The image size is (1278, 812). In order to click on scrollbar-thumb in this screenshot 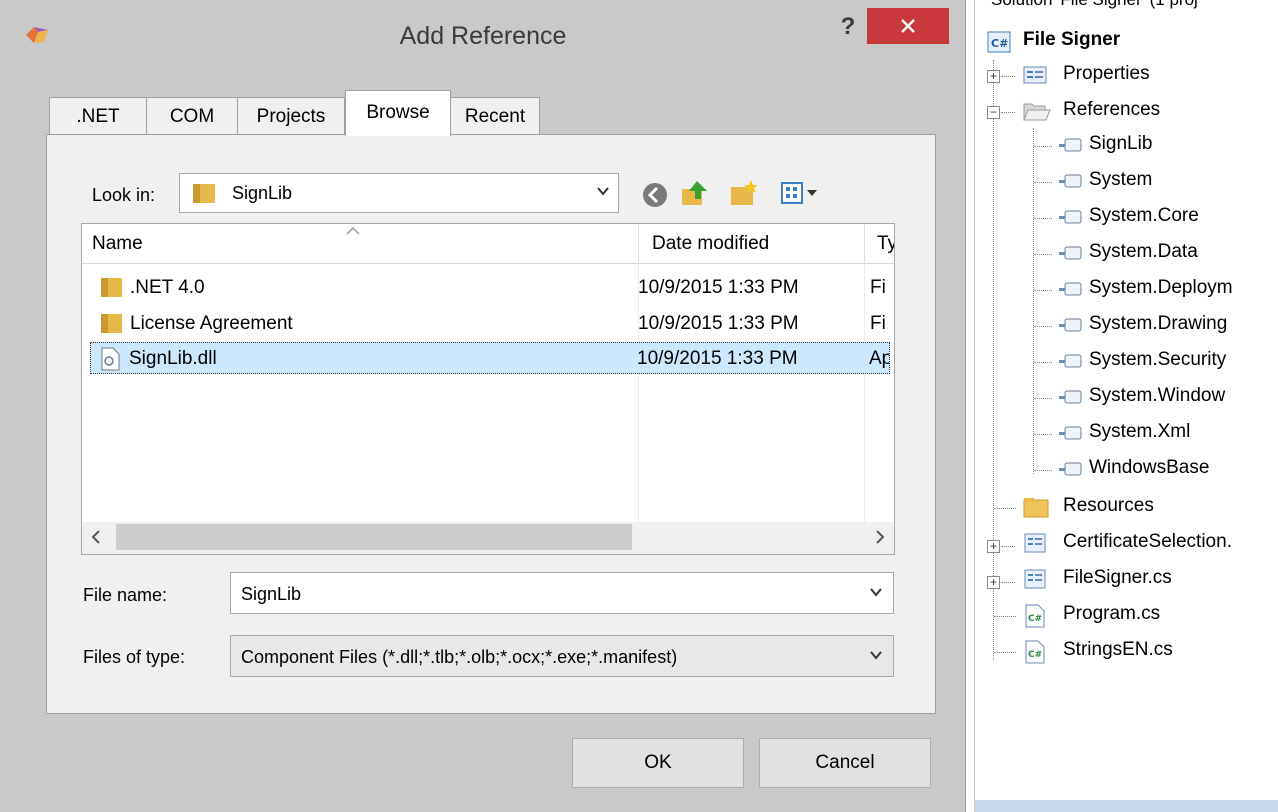, I will do `click(374, 537)`.